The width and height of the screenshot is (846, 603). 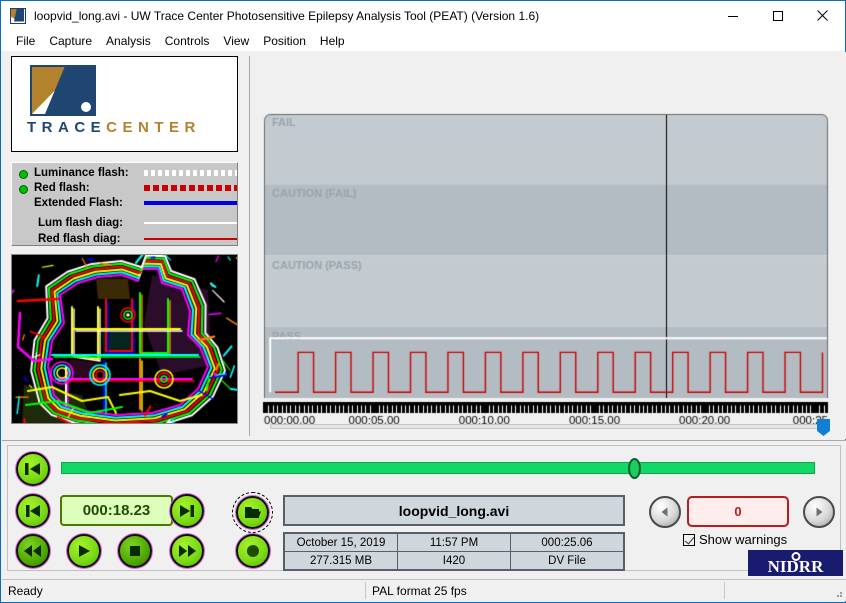 I want to click on status-bar: Ready PAL format 25 fps, so click(x=424, y=590).